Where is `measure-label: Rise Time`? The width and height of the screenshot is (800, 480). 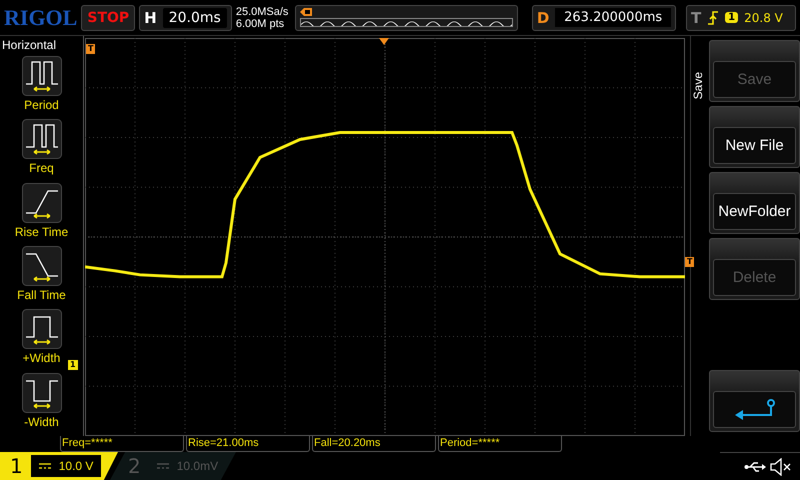
measure-label: Rise Time is located at coordinates (41, 231).